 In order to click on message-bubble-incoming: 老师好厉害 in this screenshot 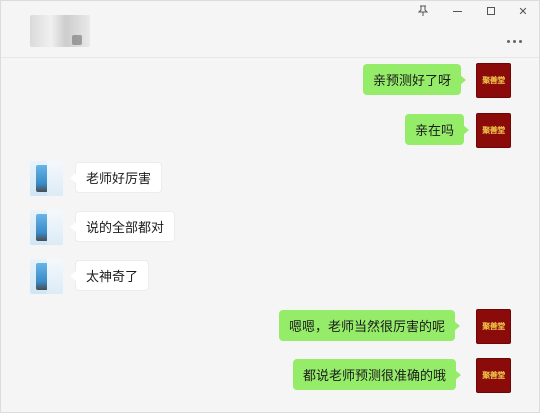, I will do `click(116, 177)`.